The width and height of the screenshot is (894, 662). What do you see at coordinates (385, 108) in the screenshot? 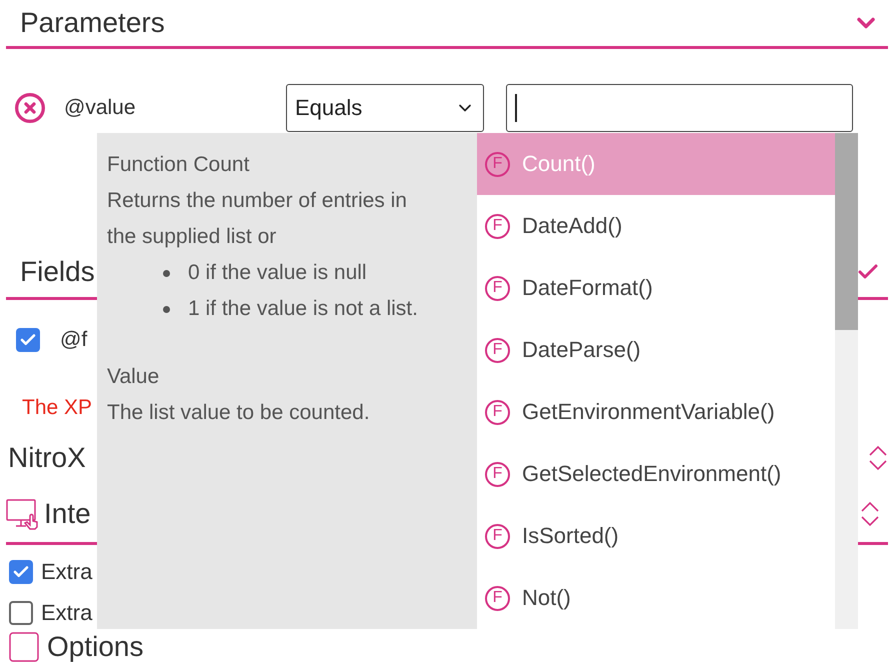
I see `operator-select: Equals` at bounding box center [385, 108].